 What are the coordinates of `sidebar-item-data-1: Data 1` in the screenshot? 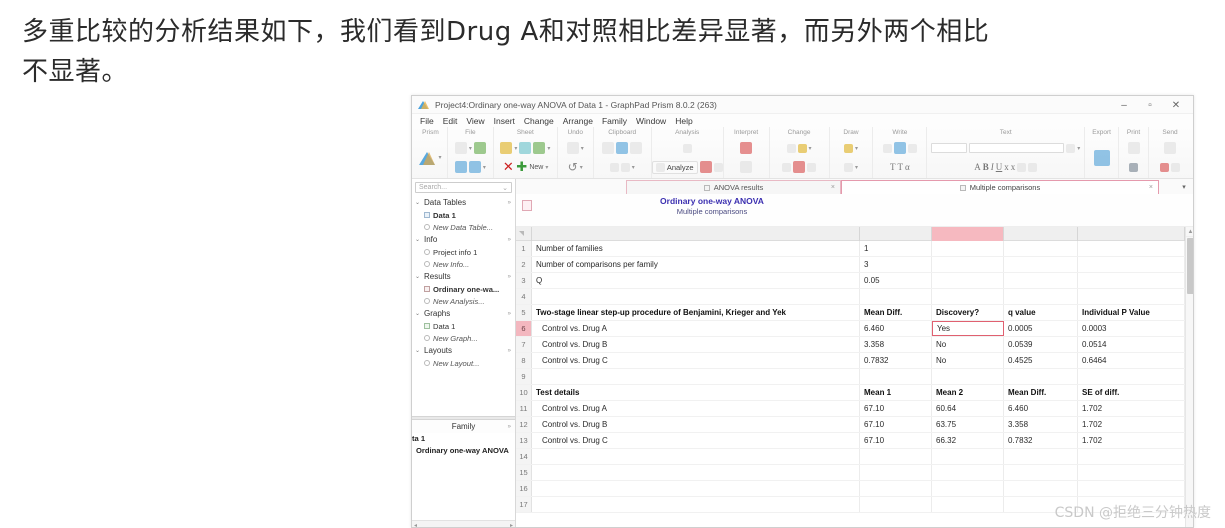 It's located at (463, 215).